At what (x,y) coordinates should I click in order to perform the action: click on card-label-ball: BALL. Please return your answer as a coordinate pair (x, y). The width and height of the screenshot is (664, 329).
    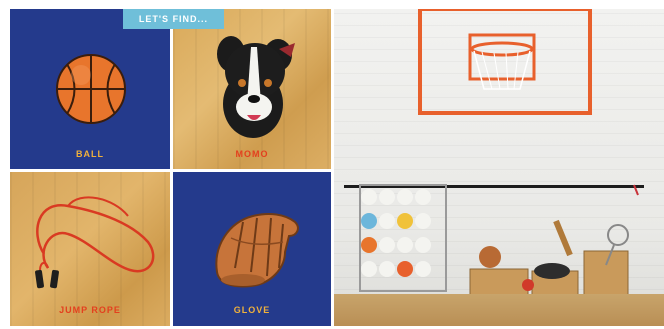
    Looking at the image, I should click on (90, 154).